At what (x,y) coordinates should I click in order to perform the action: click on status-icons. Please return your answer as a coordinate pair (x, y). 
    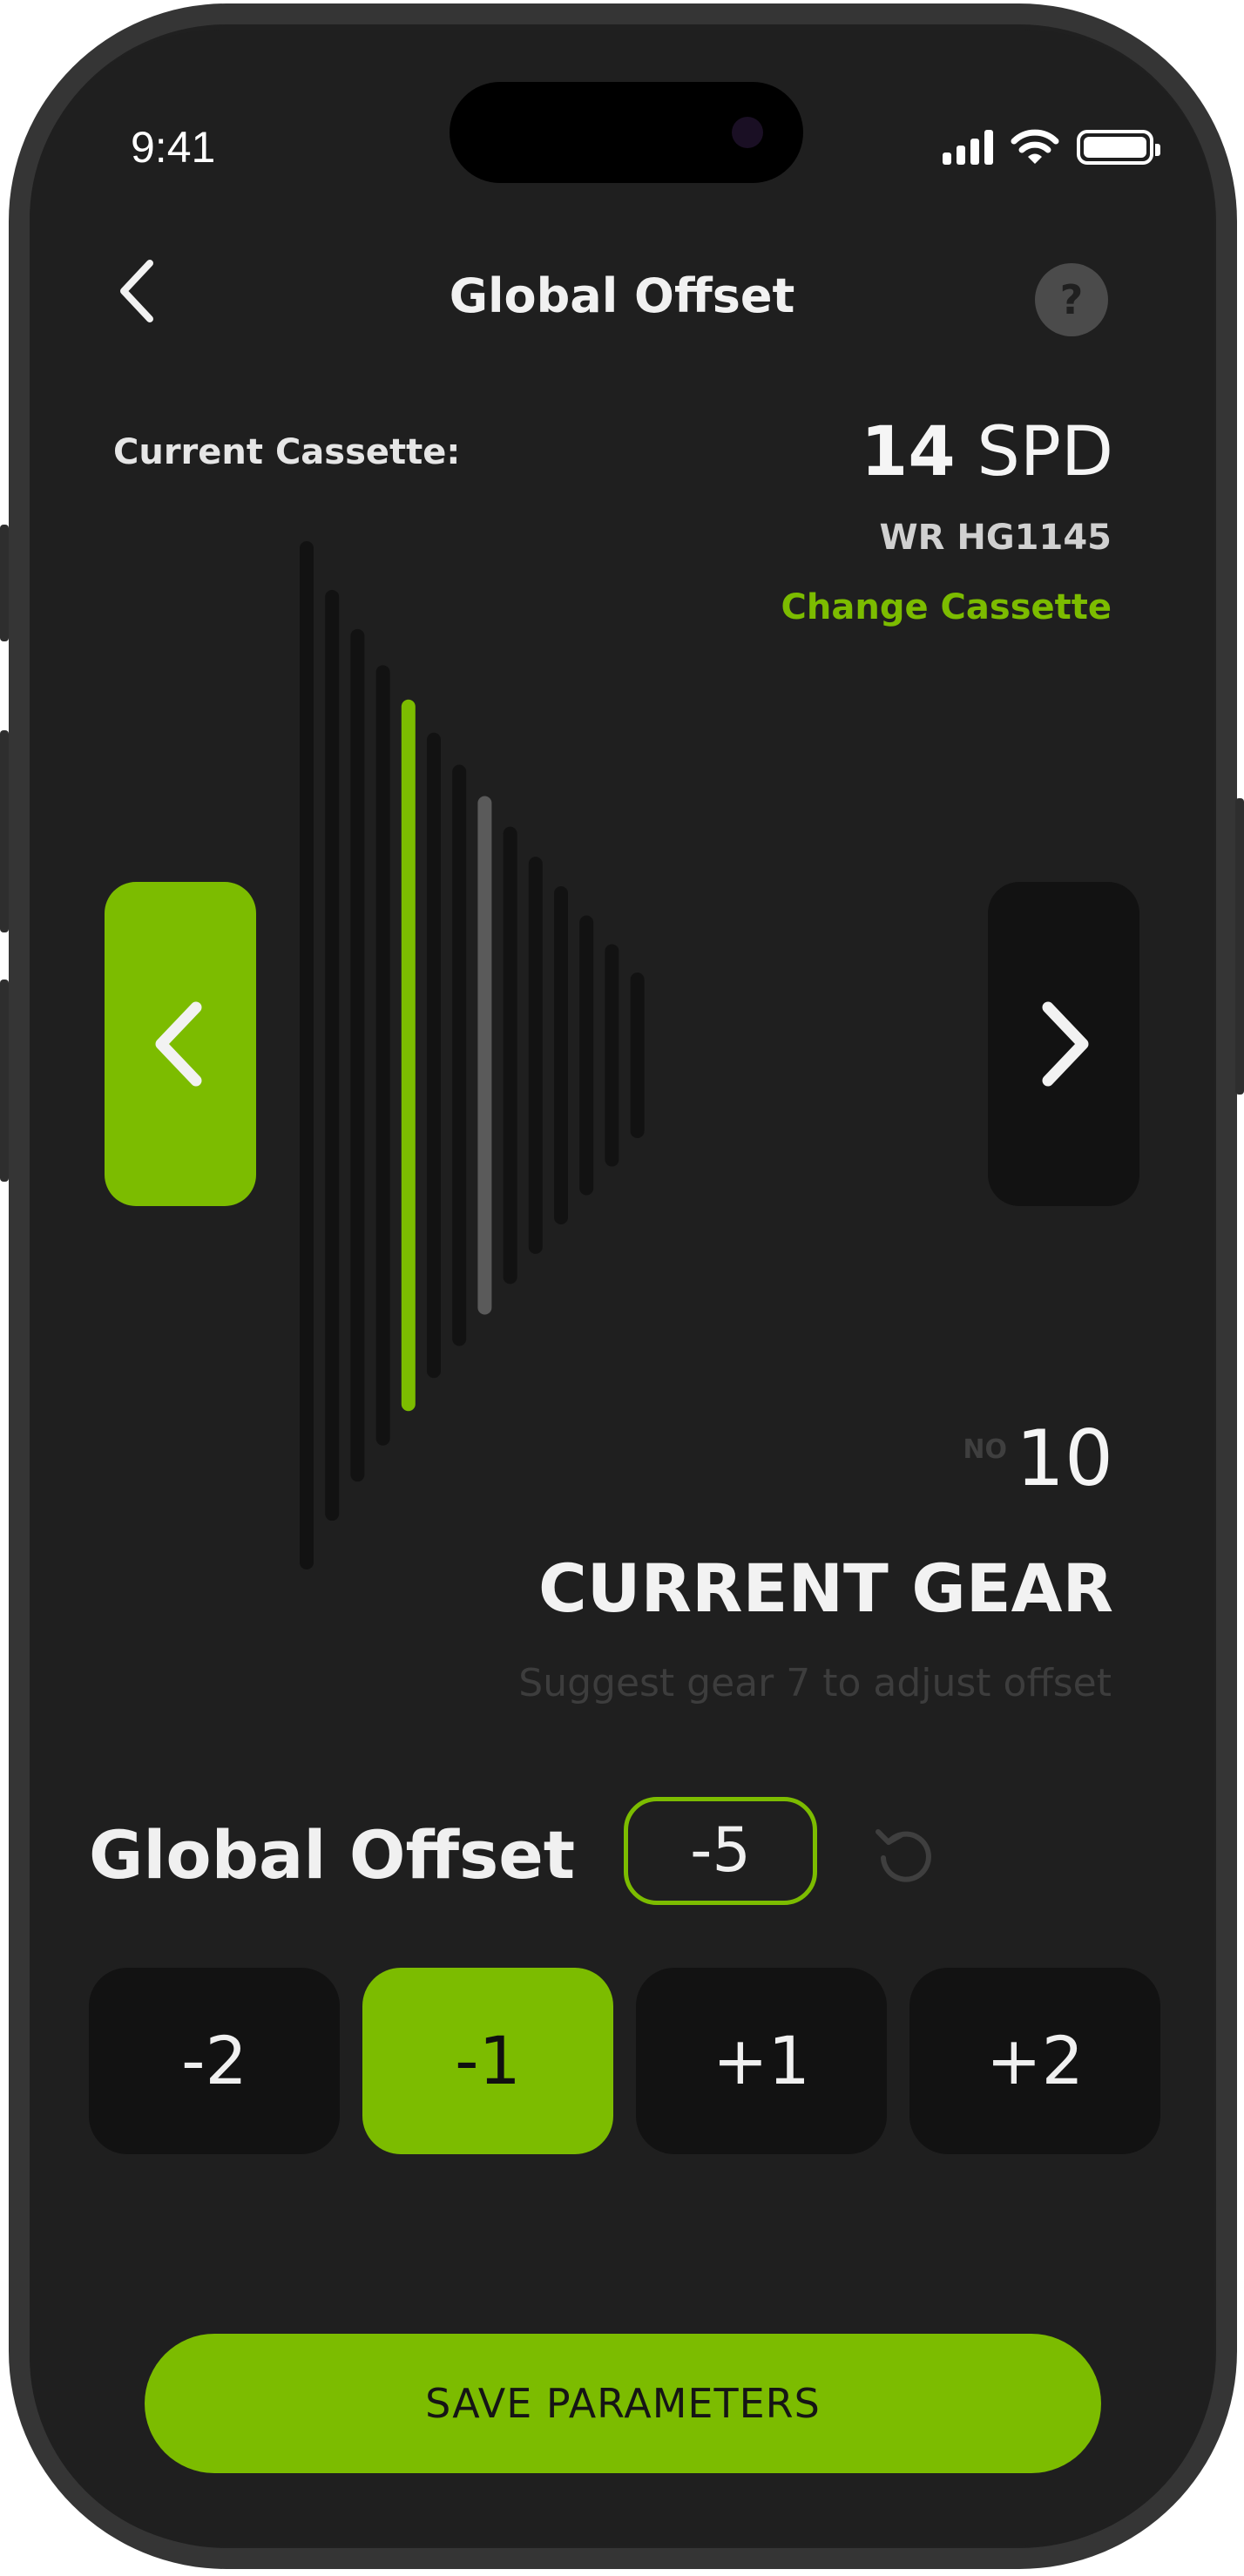
    Looking at the image, I should click on (1051, 147).